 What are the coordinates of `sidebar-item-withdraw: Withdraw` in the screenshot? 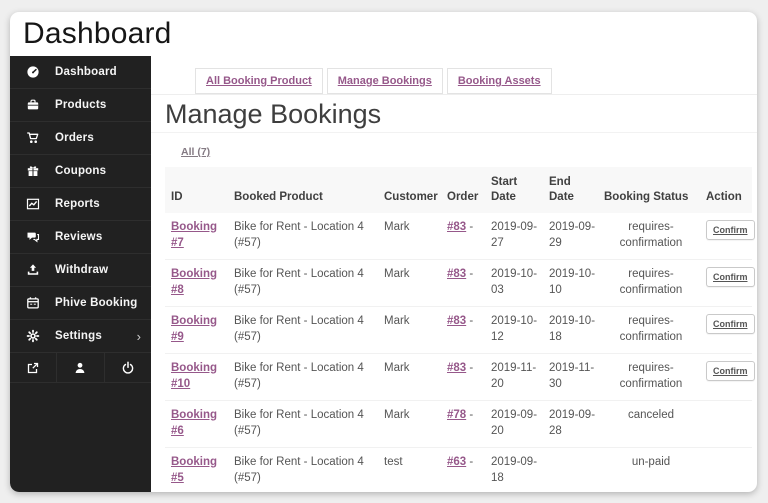 It's located at (80, 270).